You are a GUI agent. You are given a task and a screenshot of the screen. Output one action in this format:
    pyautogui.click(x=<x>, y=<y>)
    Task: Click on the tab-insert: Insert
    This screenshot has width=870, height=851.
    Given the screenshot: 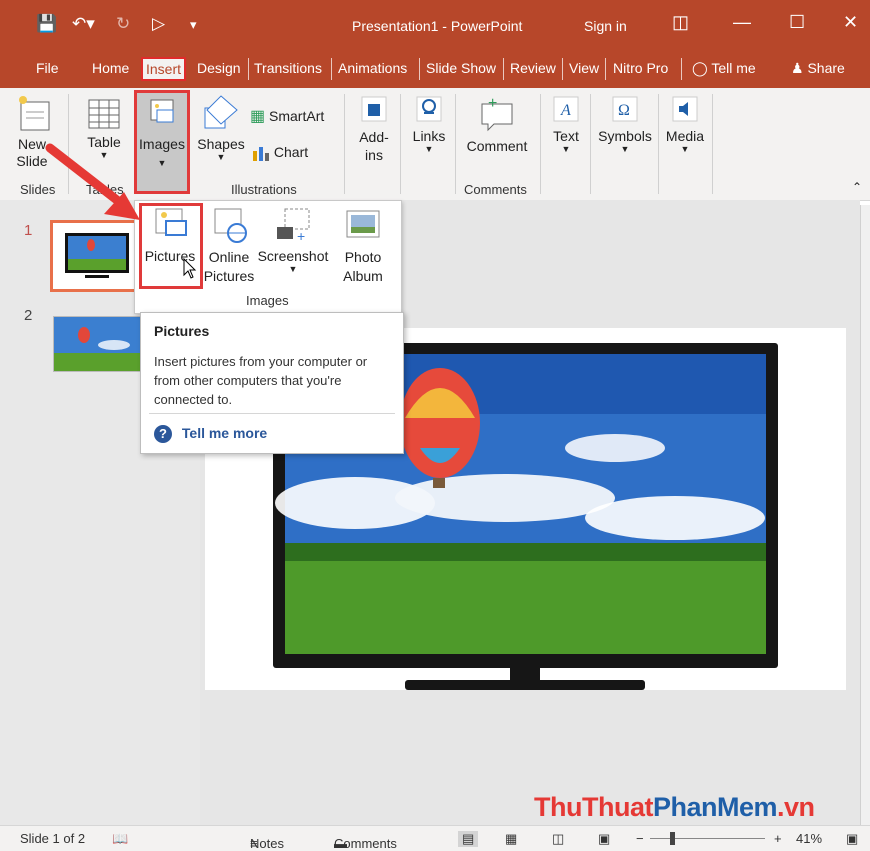 What is the action you would take?
    pyautogui.click(x=164, y=69)
    